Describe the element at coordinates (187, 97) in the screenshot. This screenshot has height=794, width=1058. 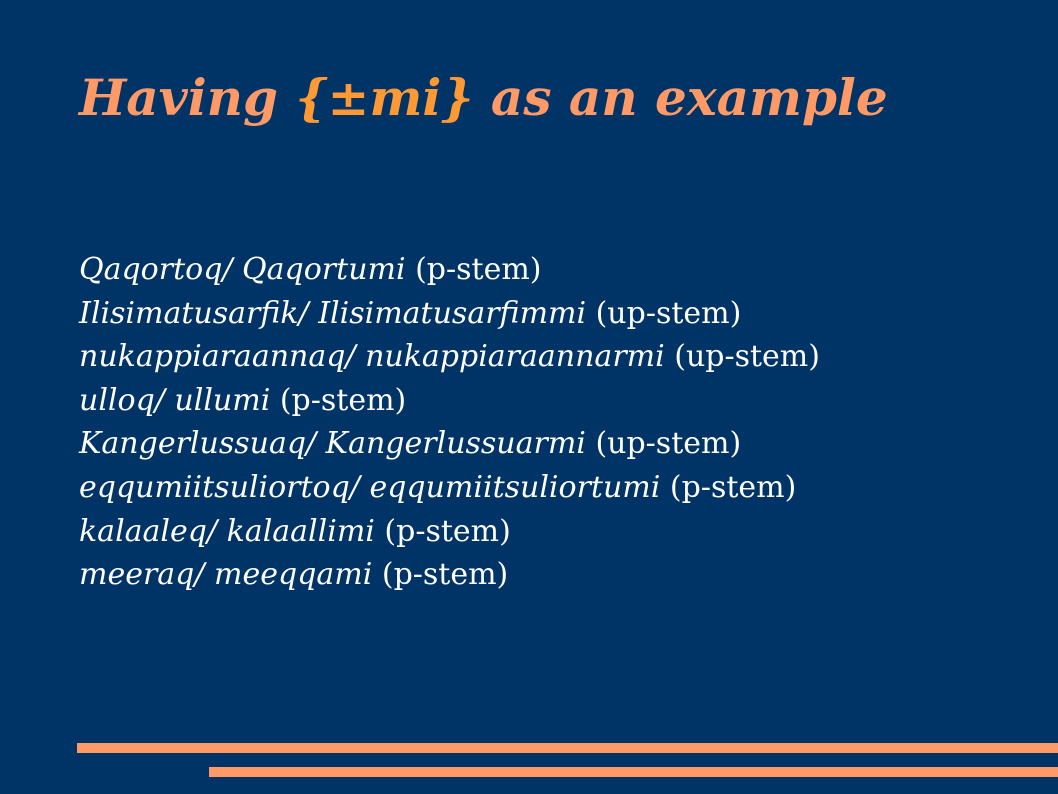
I see `title-text-before: Having` at that location.